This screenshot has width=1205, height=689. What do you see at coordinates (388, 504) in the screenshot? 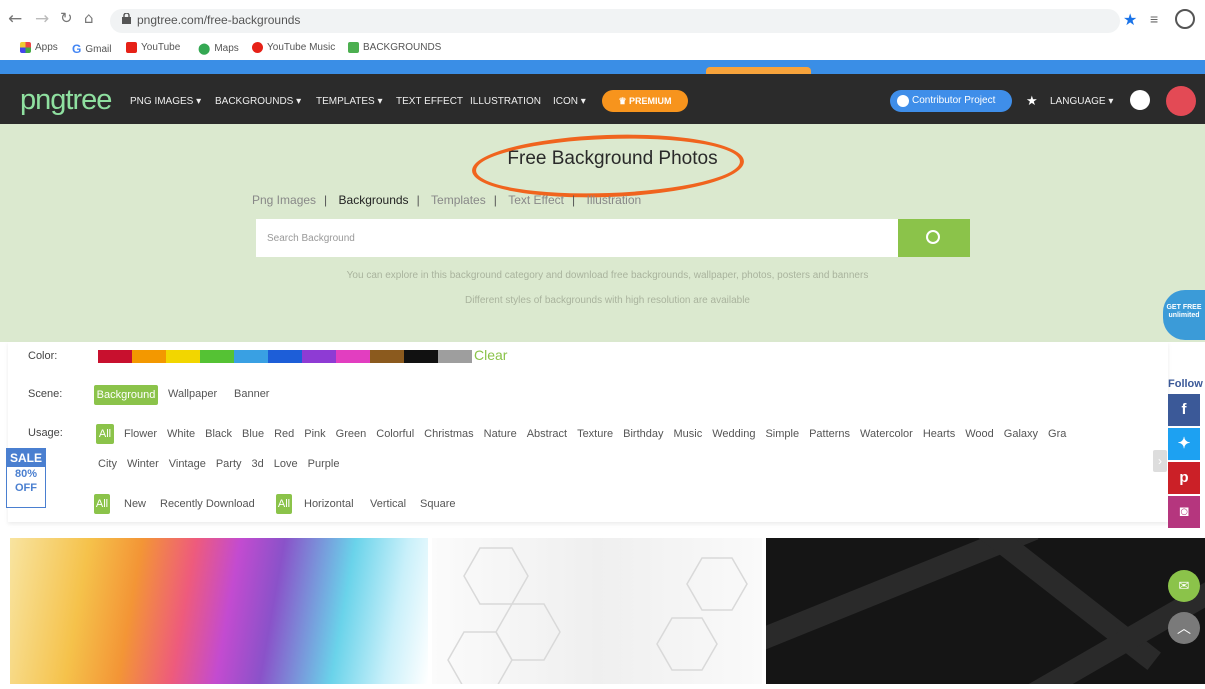
I see `orientation-vertical: Vertical` at bounding box center [388, 504].